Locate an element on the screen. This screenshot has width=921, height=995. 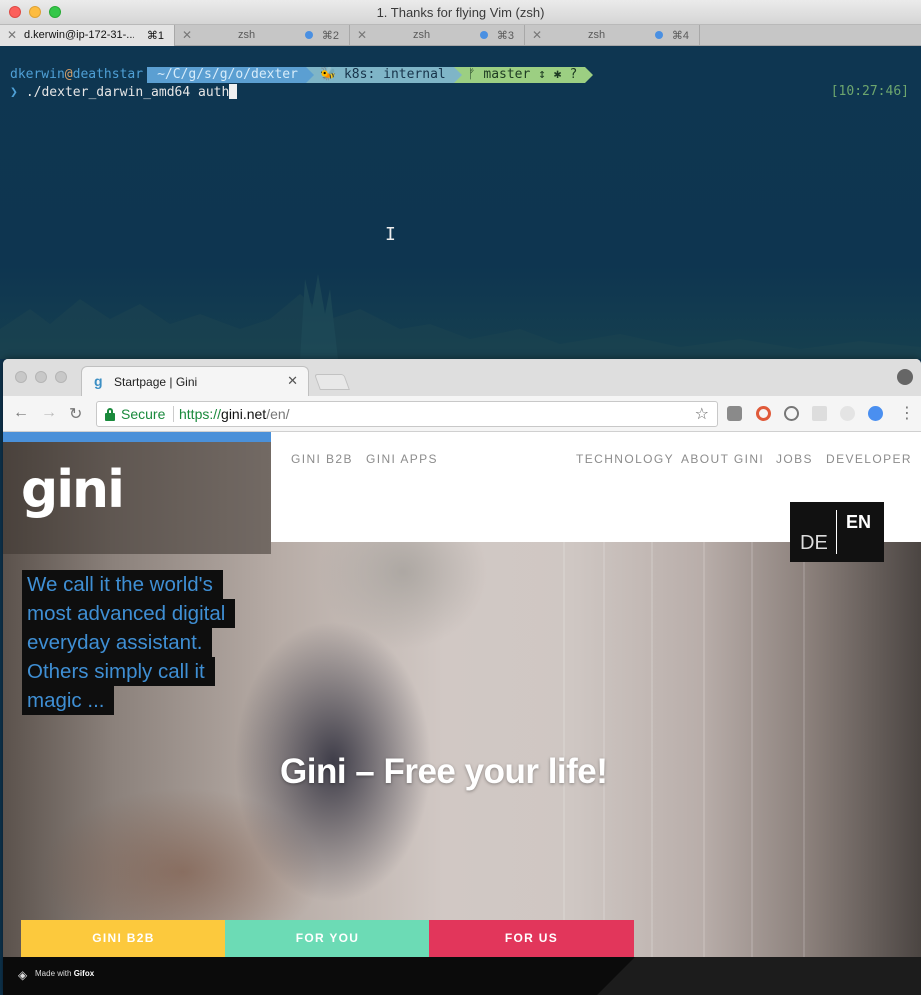
gifox-prefix: Made with is located at coordinates (53, 973).